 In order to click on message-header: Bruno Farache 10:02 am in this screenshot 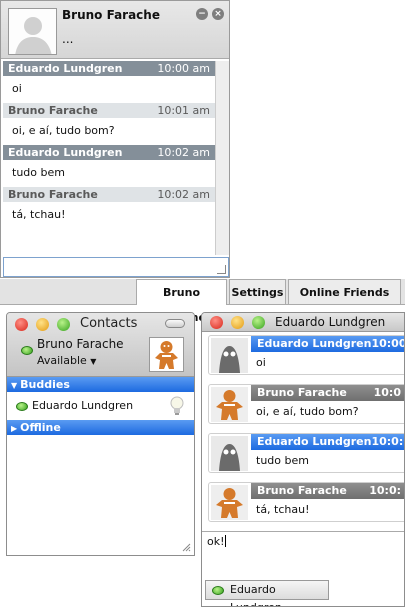, I will do `click(109, 194)`.